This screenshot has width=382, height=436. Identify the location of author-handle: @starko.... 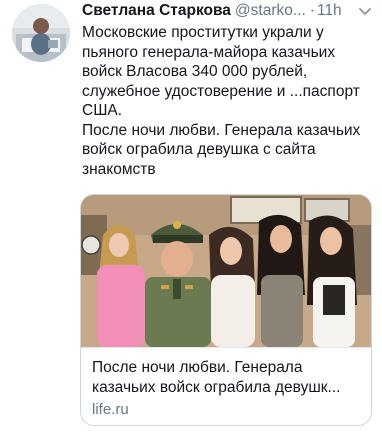
(270, 11).